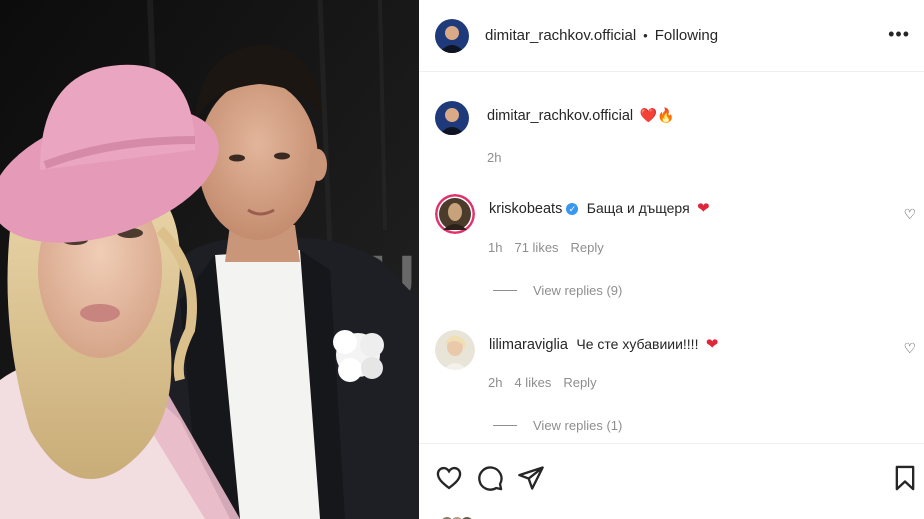 The image size is (924, 519). What do you see at coordinates (490, 478) in the screenshot?
I see `comment-icon` at bounding box center [490, 478].